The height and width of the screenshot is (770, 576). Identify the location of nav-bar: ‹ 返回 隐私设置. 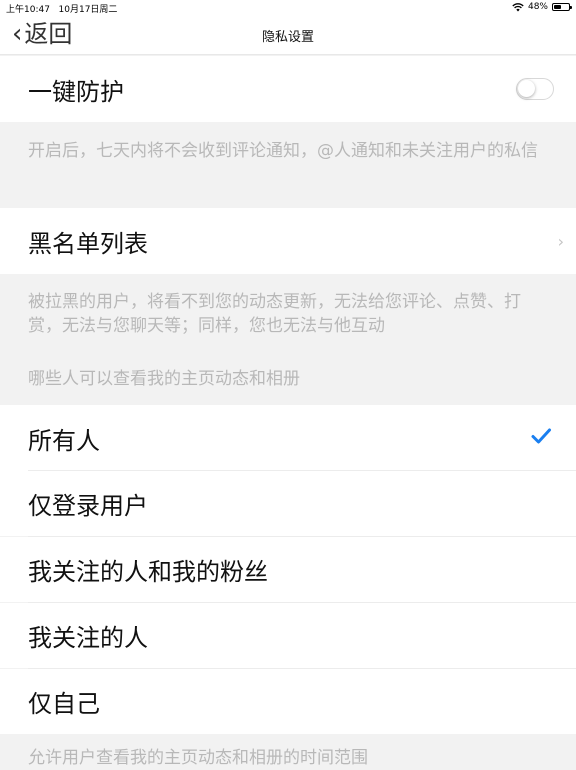
(288, 35).